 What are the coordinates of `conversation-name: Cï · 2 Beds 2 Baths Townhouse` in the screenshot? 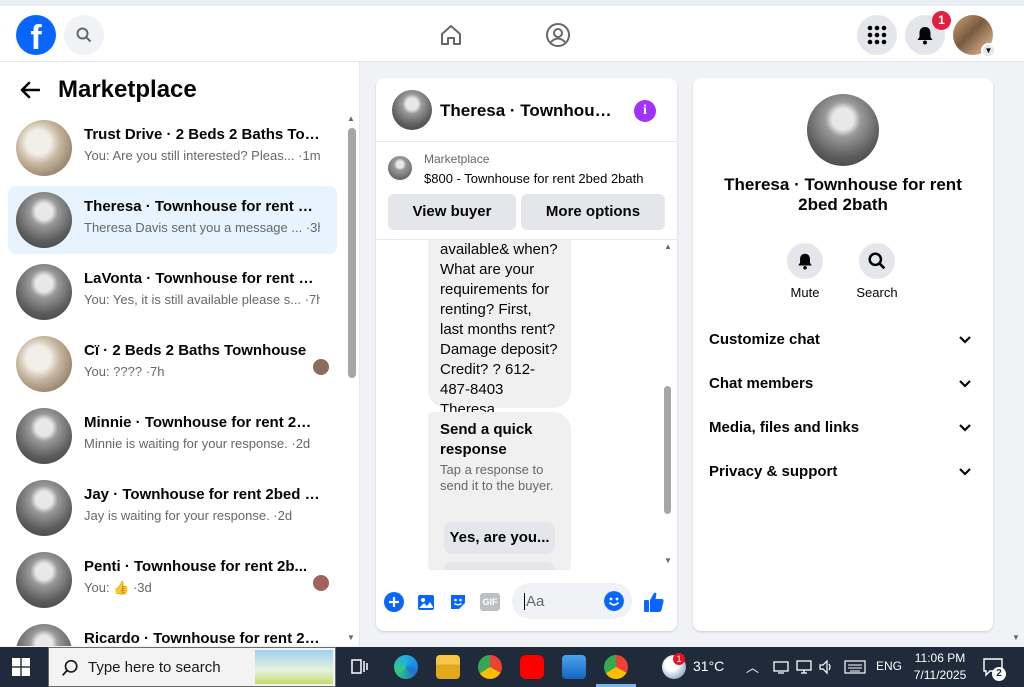 It's located at (195, 350).